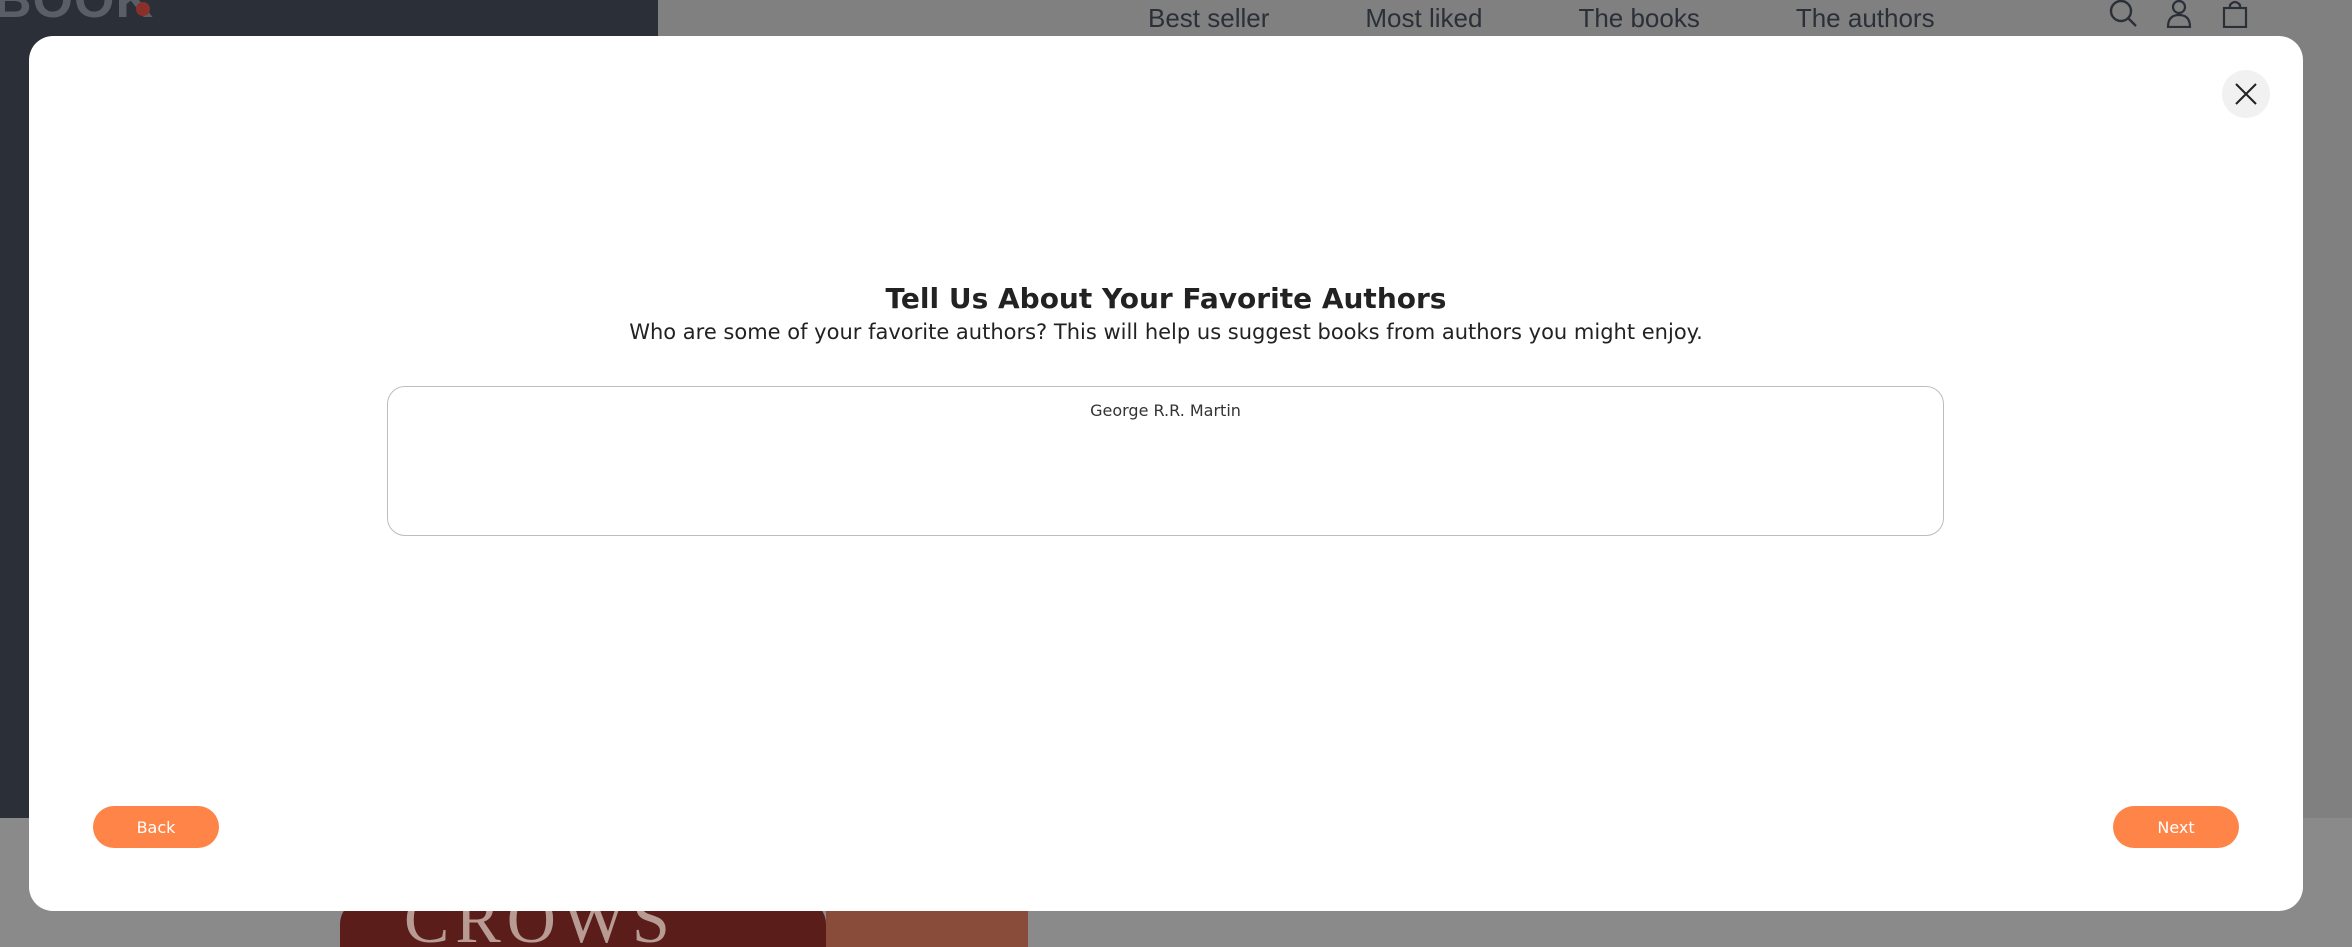  I want to click on next-button: Next, so click(2176, 827).